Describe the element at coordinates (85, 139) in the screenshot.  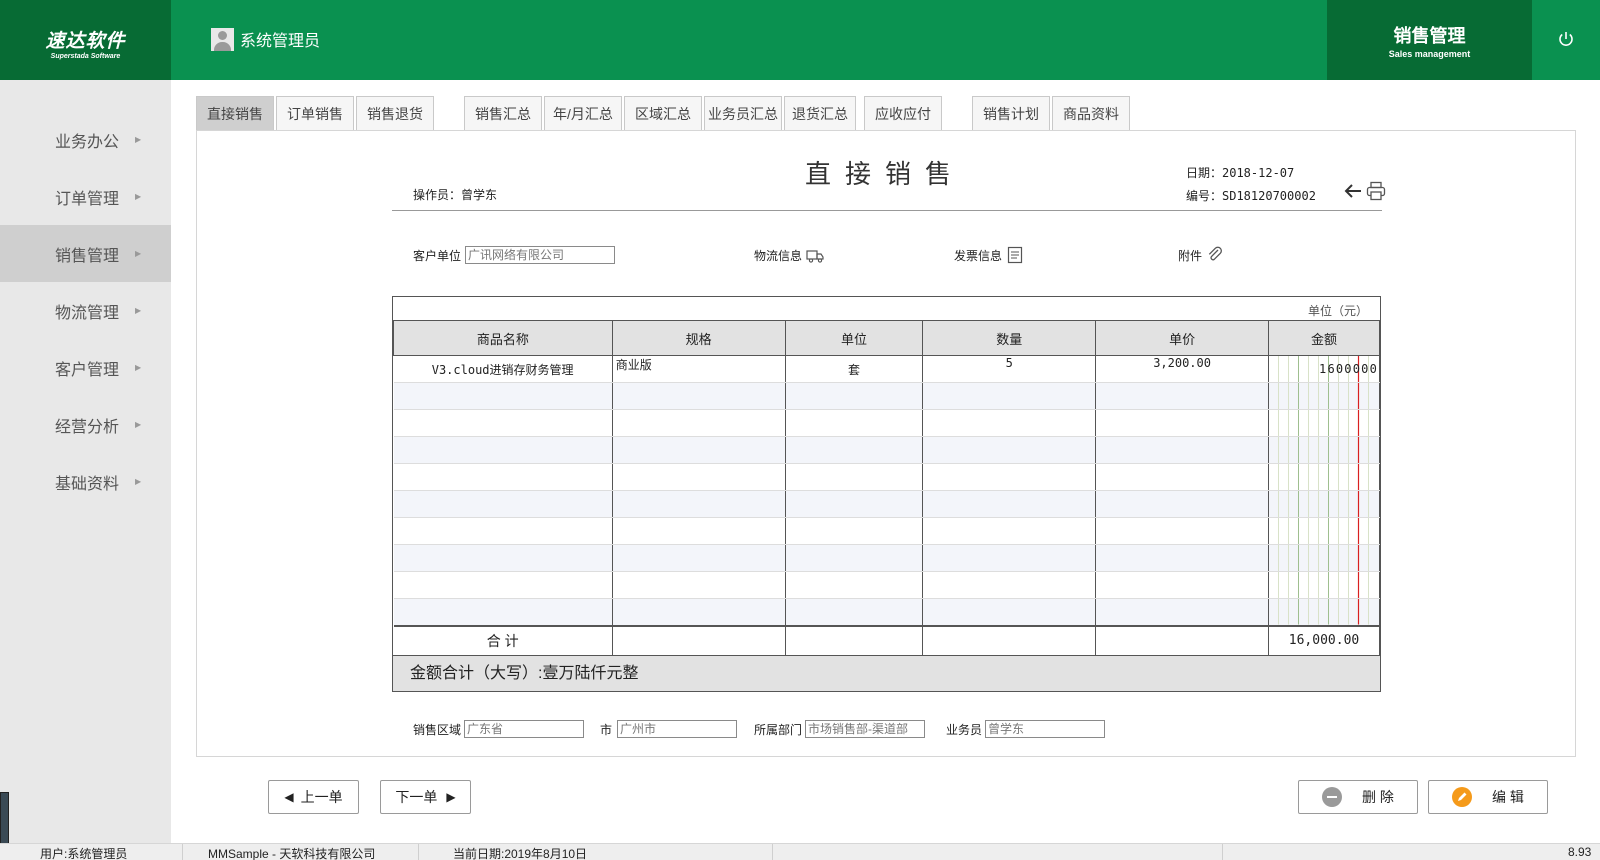
I see `sidebar-item-office: 业务办公 ▶` at that location.